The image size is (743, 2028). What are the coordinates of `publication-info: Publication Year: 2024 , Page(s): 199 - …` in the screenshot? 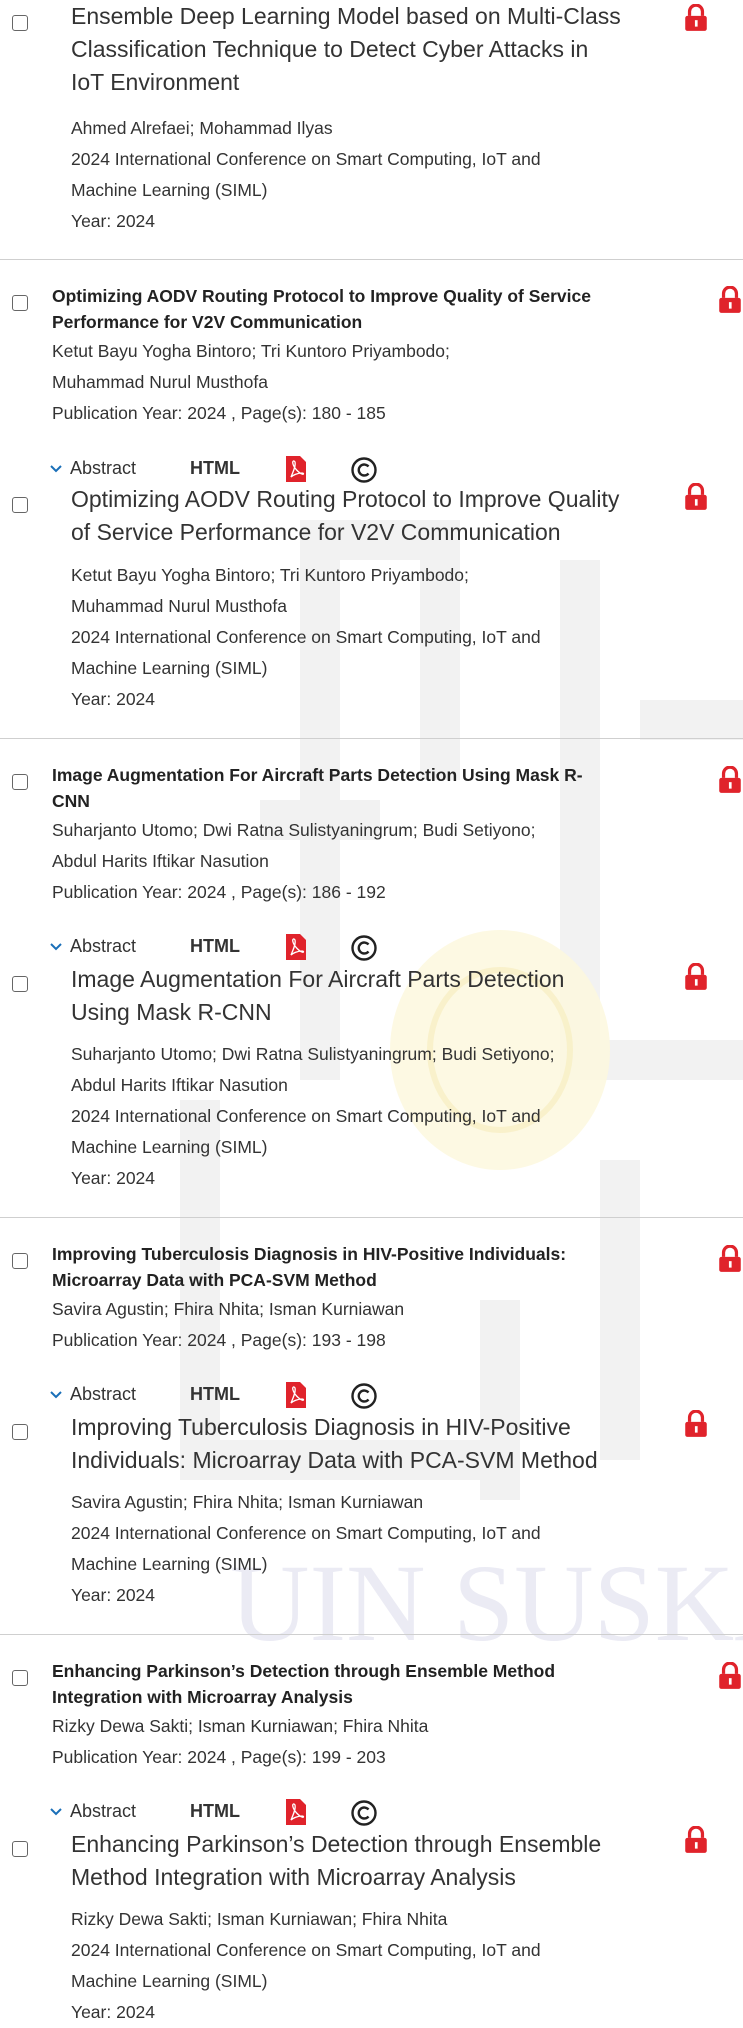 It's located at (219, 1757).